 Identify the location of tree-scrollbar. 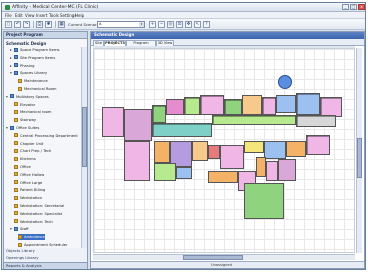
(84, 153).